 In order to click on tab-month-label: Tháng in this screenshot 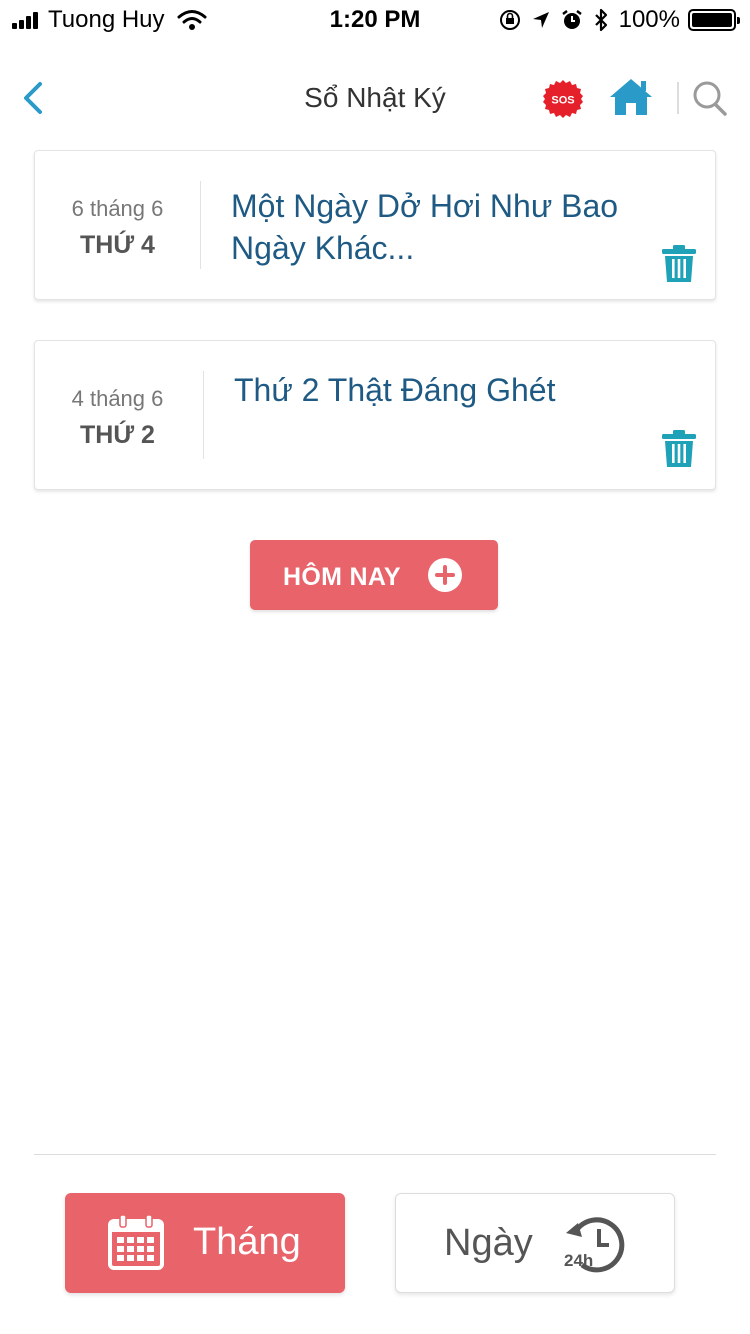, I will do `click(247, 1242)`.